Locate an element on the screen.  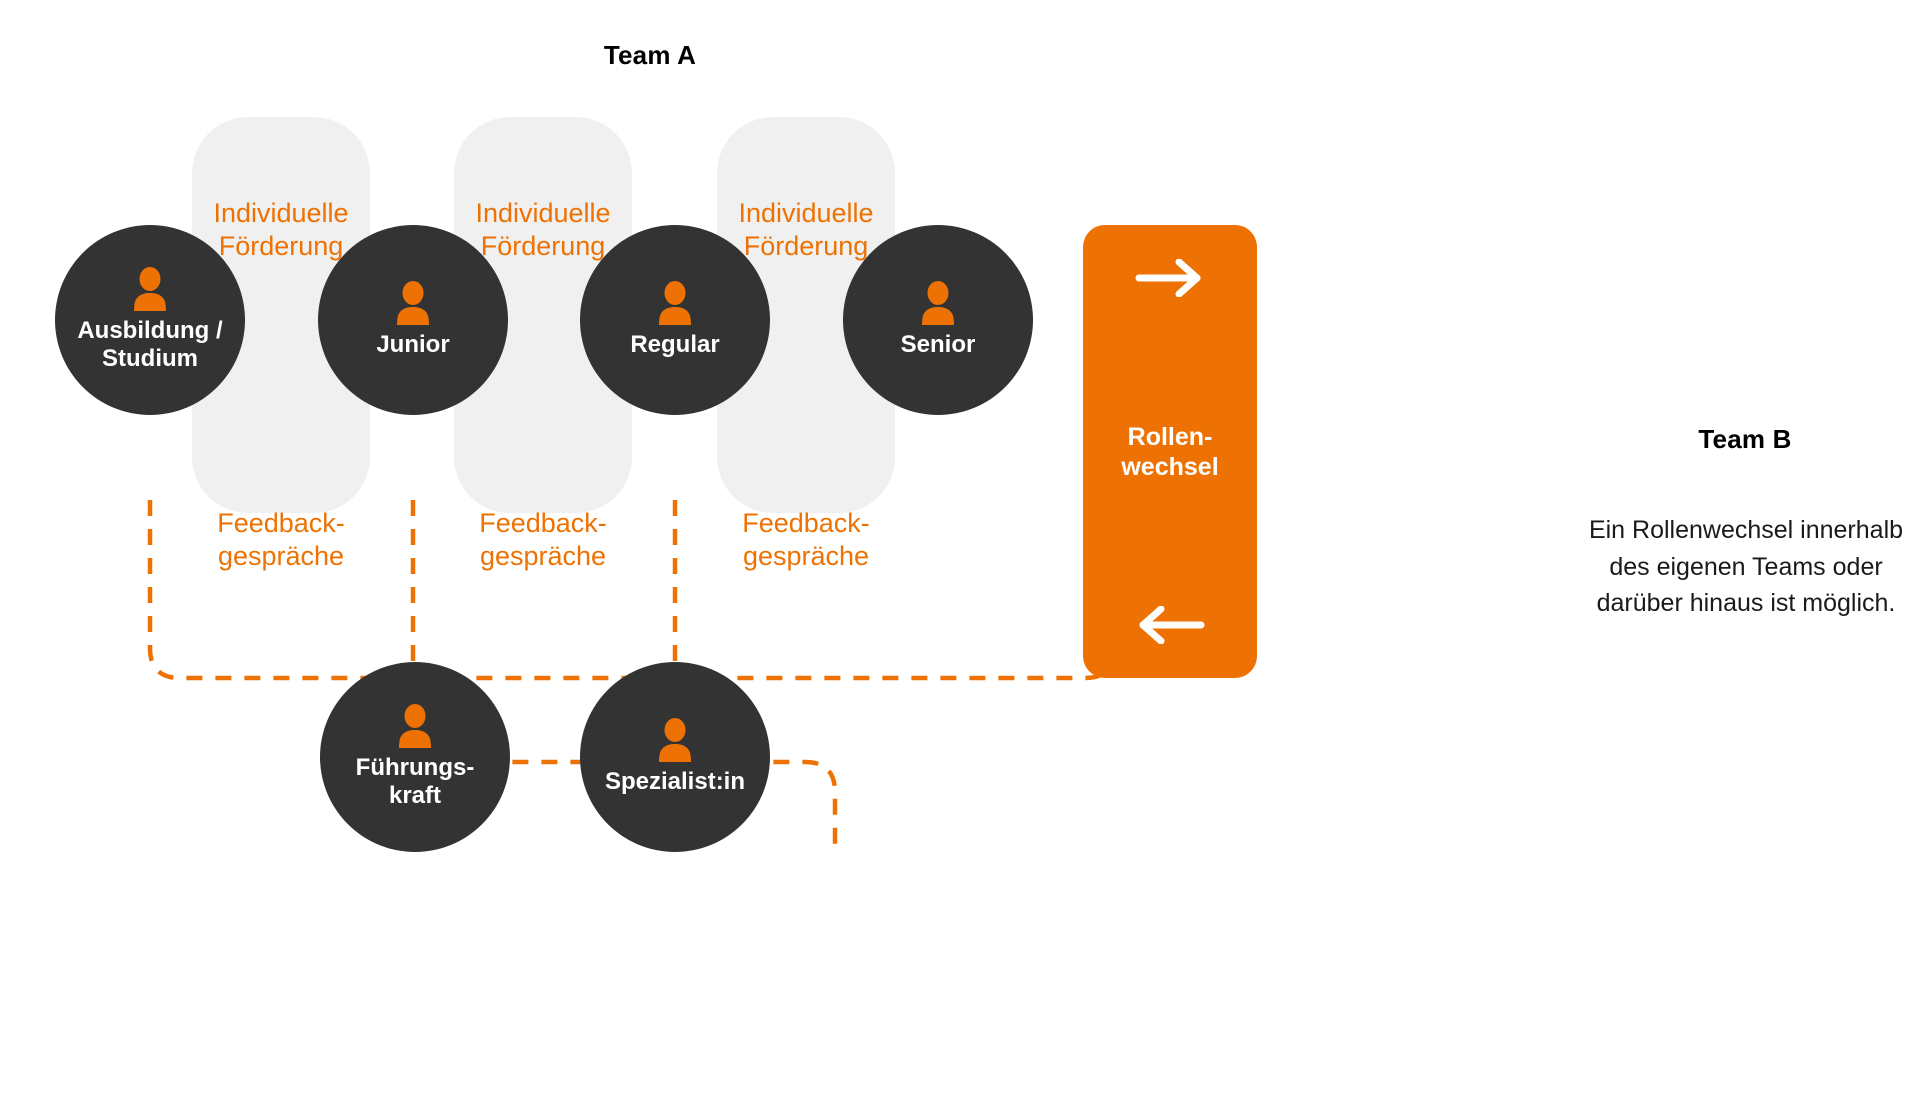
role-node-junior: Junior is located at coordinates (413, 320).